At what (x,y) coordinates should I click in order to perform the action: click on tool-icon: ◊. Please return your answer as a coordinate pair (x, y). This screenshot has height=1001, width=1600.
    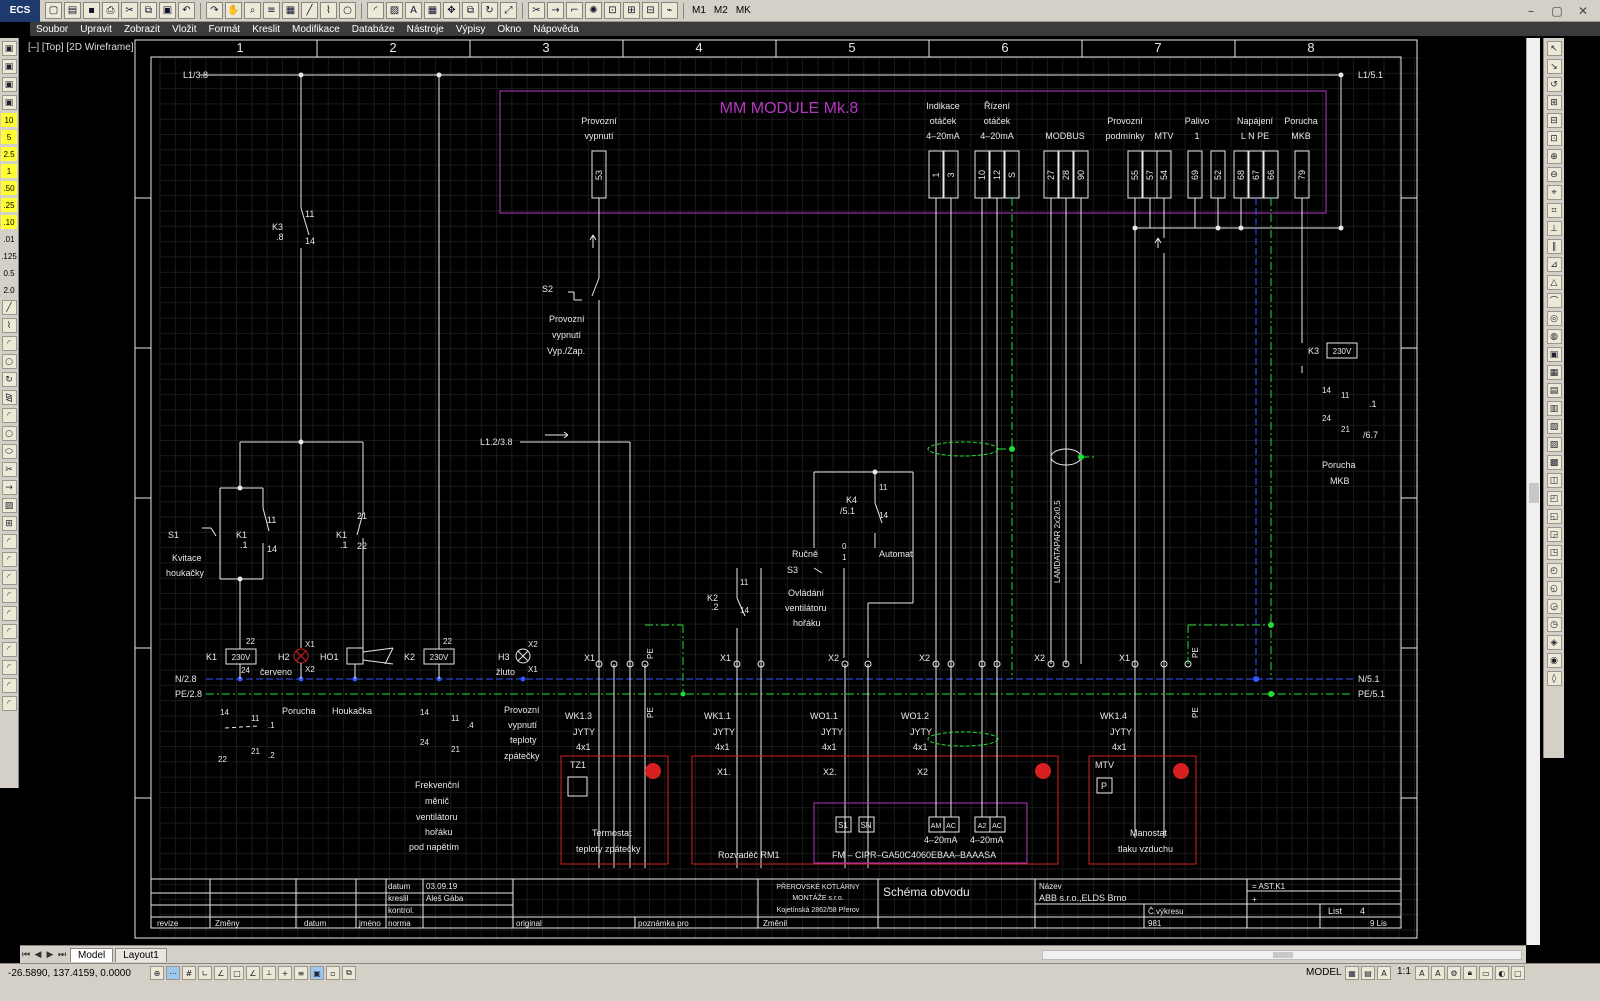
    Looking at the image, I should click on (1554, 678).